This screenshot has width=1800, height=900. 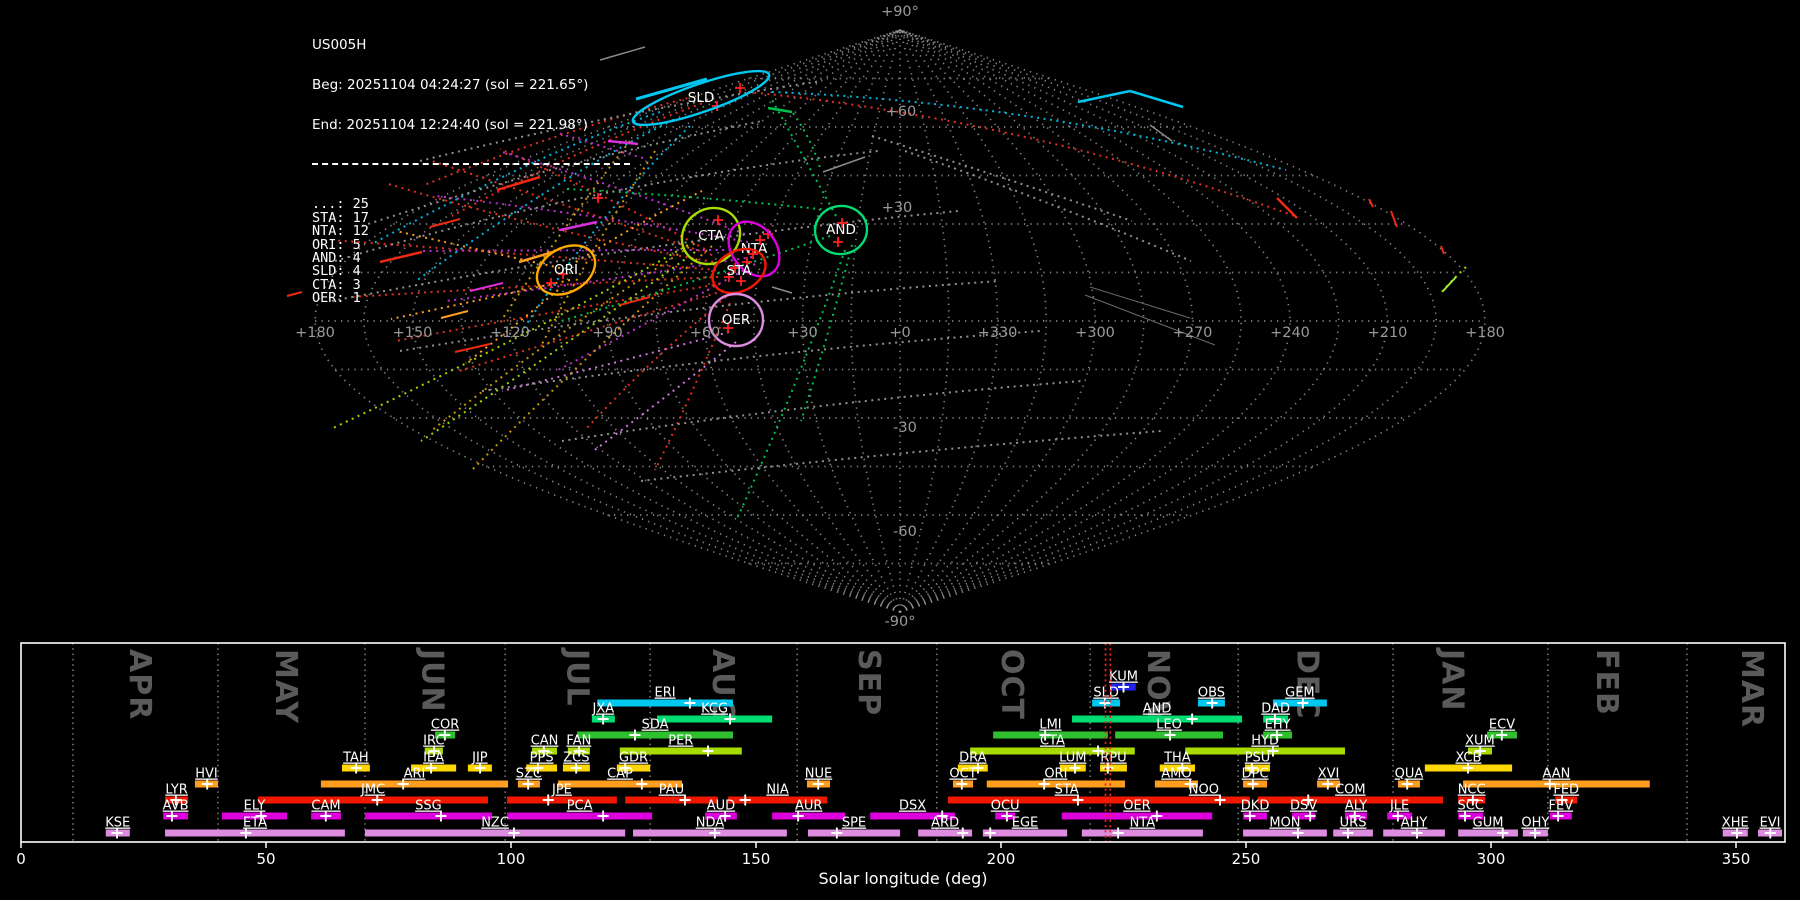 What do you see at coordinates (495, 833) in the screenshot?
I see `shower-bar-nzc` at bounding box center [495, 833].